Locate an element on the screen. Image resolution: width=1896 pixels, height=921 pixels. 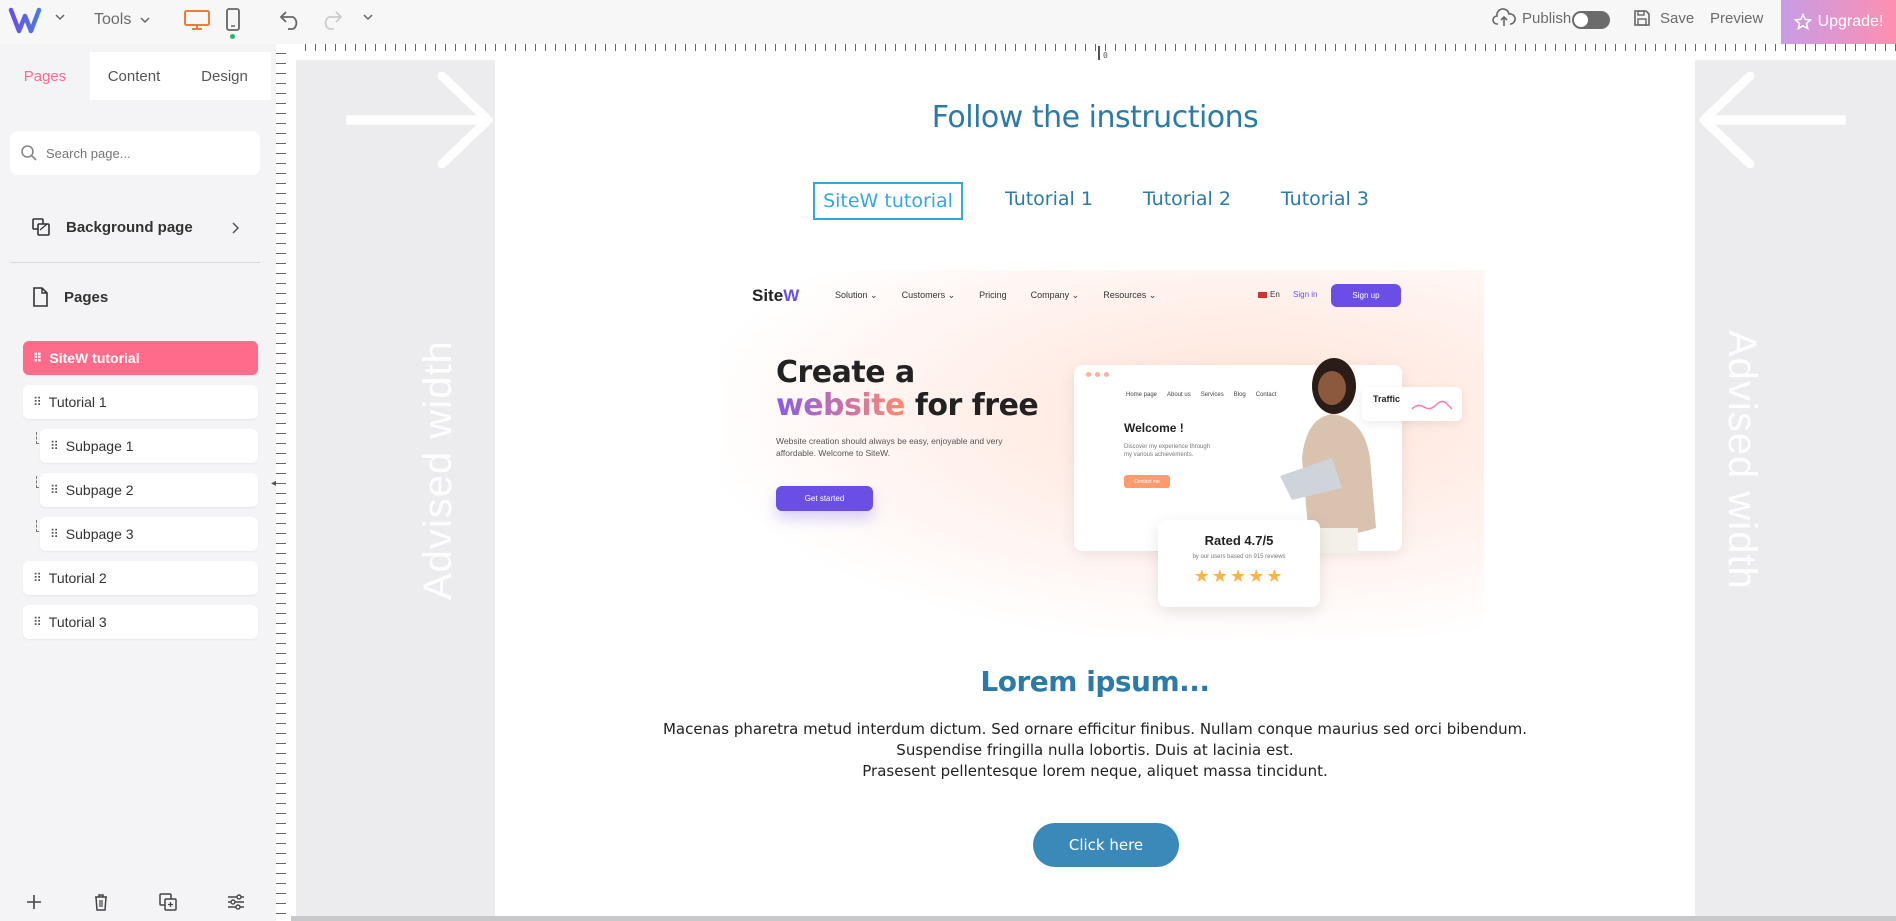
tab-sitew-tutorial: SiteW tutorial is located at coordinates (888, 201).